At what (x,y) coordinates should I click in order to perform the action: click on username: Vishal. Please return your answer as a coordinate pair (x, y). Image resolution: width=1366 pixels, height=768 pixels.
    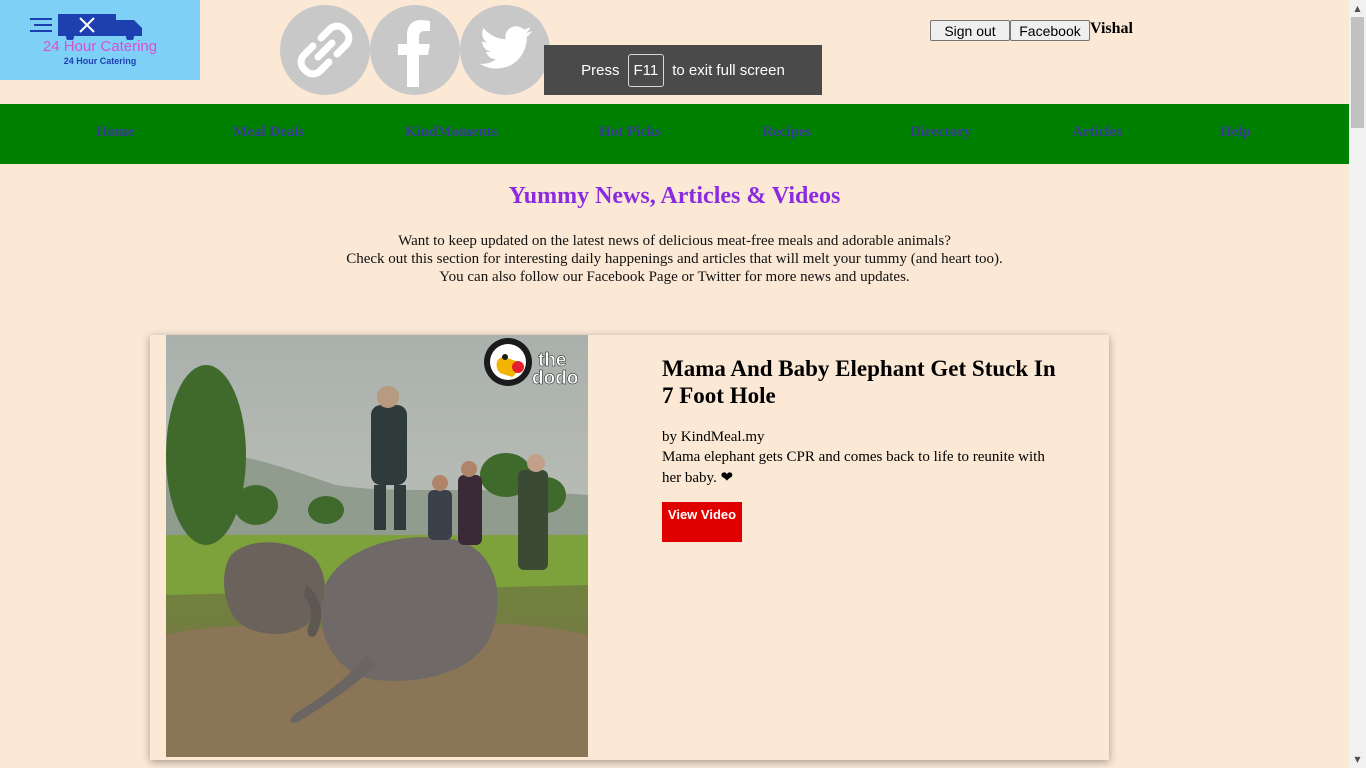
    Looking at the image, I should click on (1111, 28).